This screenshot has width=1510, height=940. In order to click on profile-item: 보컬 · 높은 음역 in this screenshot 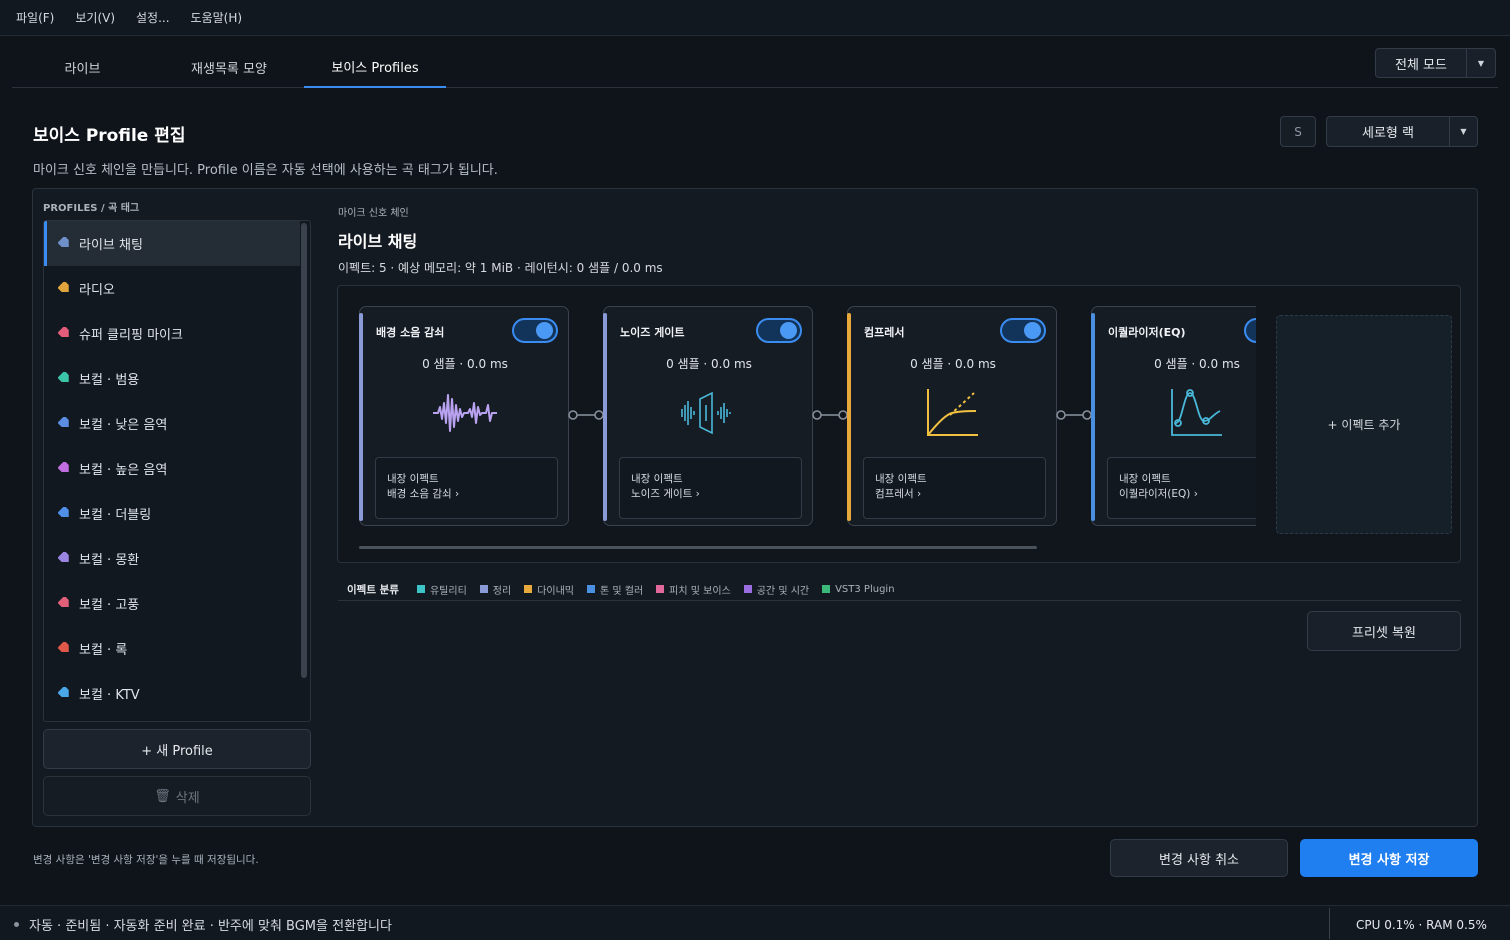, I will do `click(172, 468)`.